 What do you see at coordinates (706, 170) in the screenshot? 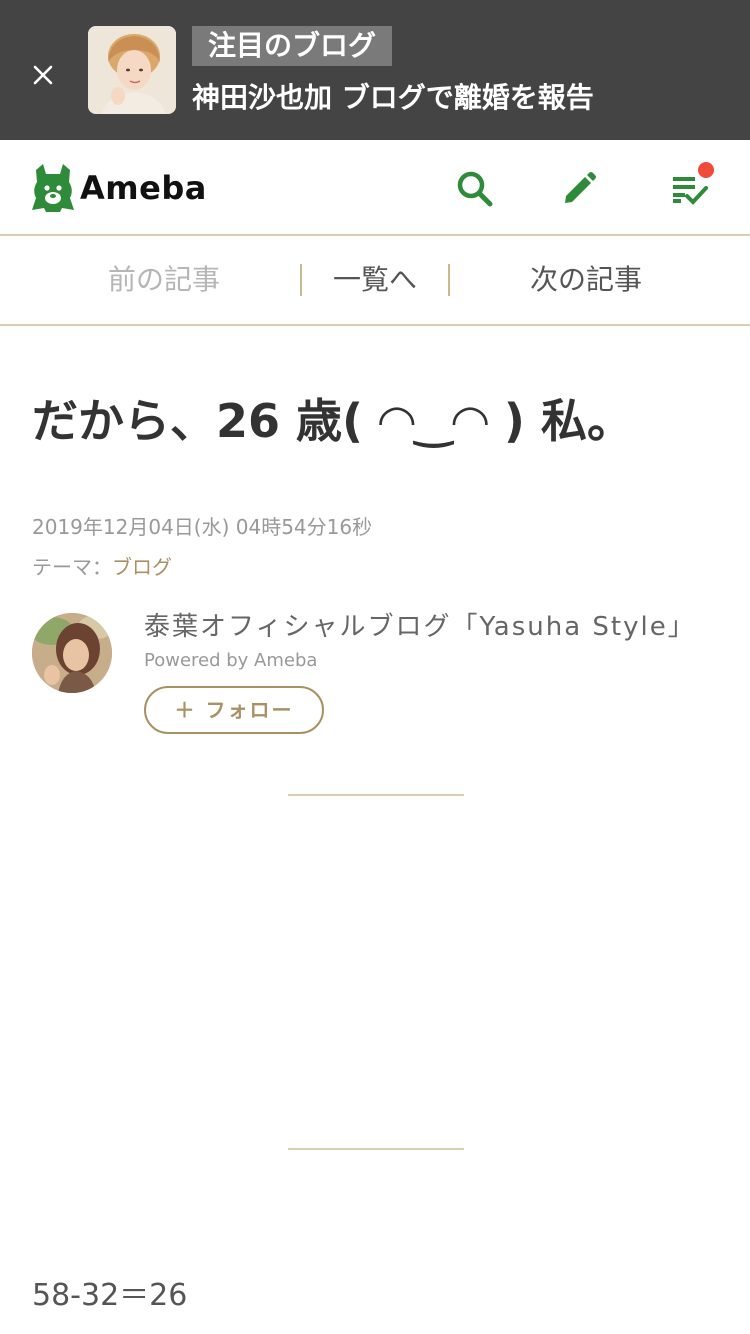
I see `notification-dot` at bounding box center [706, 170].